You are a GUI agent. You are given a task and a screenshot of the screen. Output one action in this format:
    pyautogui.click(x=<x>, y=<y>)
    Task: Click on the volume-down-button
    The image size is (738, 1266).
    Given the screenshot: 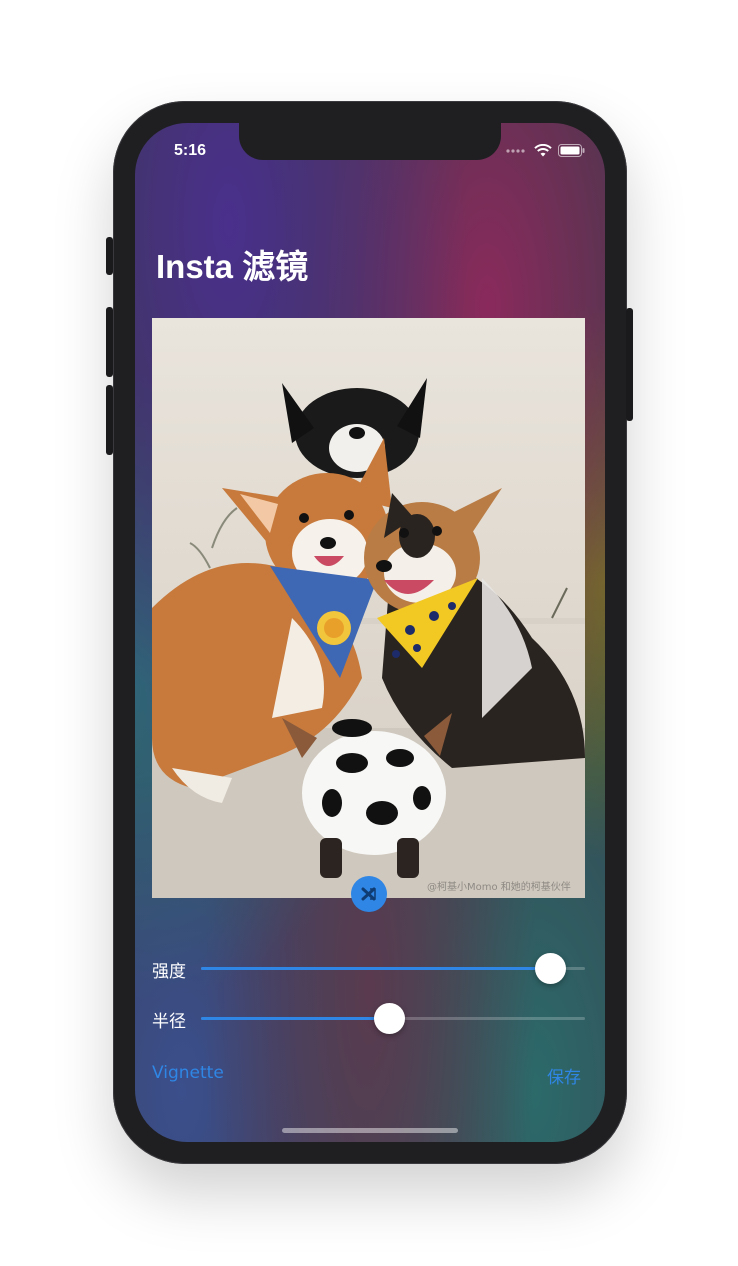 What is the action you would take?
    pyautogui.click(x=109, y=420)
    